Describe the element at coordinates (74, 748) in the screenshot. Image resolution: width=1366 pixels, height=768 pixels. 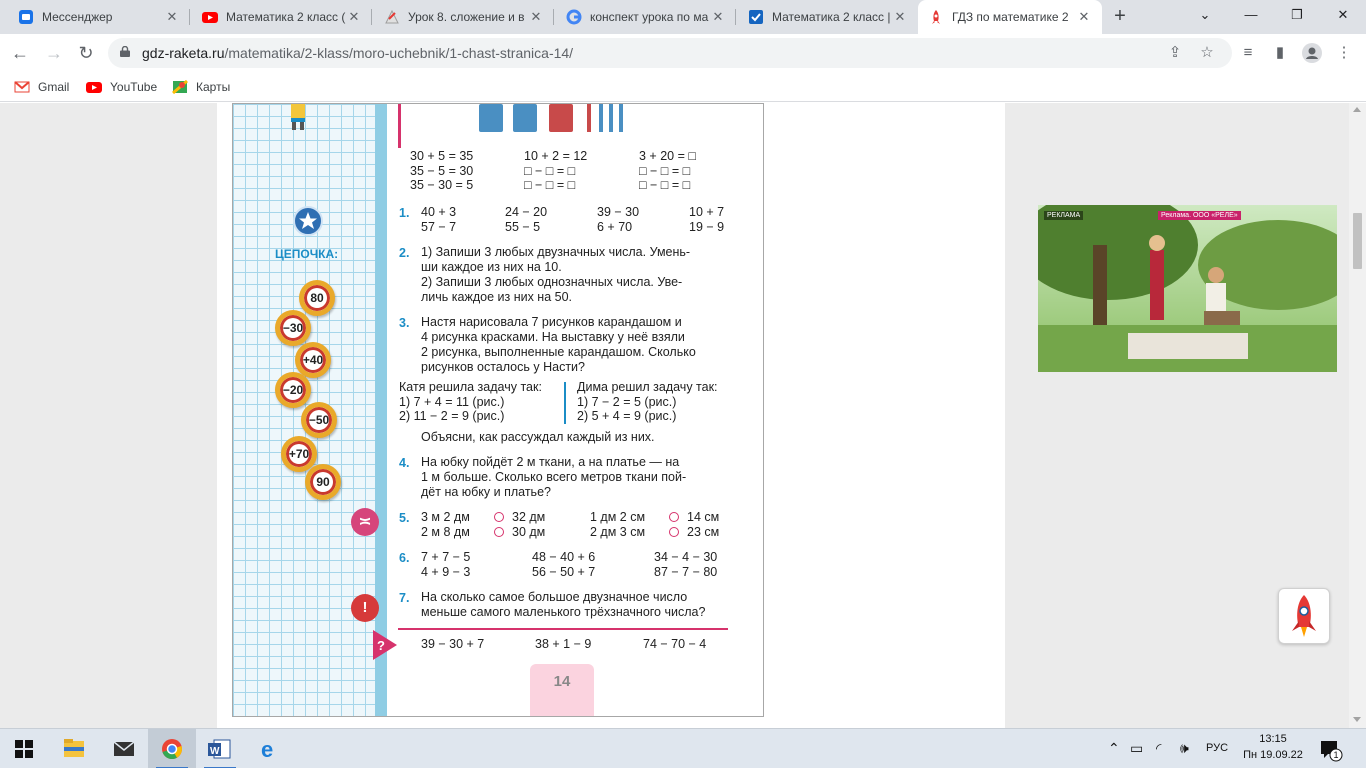
I see `taskbar-file-explorer` at that location.